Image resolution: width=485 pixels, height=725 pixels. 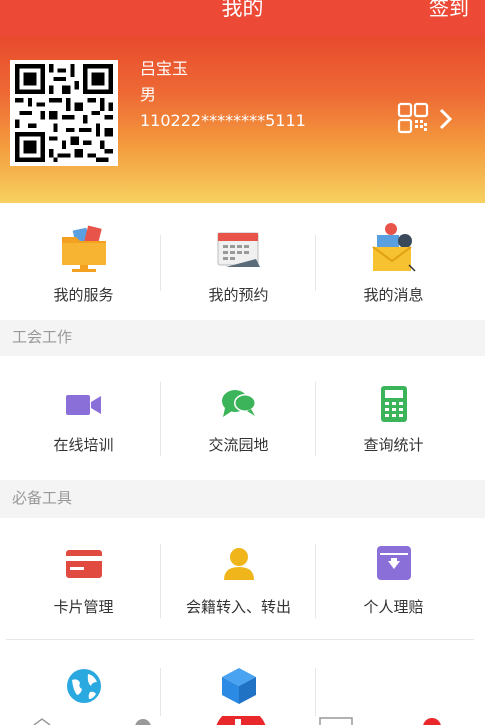 I want to click on cube-icon, so click(x=239, y=688).